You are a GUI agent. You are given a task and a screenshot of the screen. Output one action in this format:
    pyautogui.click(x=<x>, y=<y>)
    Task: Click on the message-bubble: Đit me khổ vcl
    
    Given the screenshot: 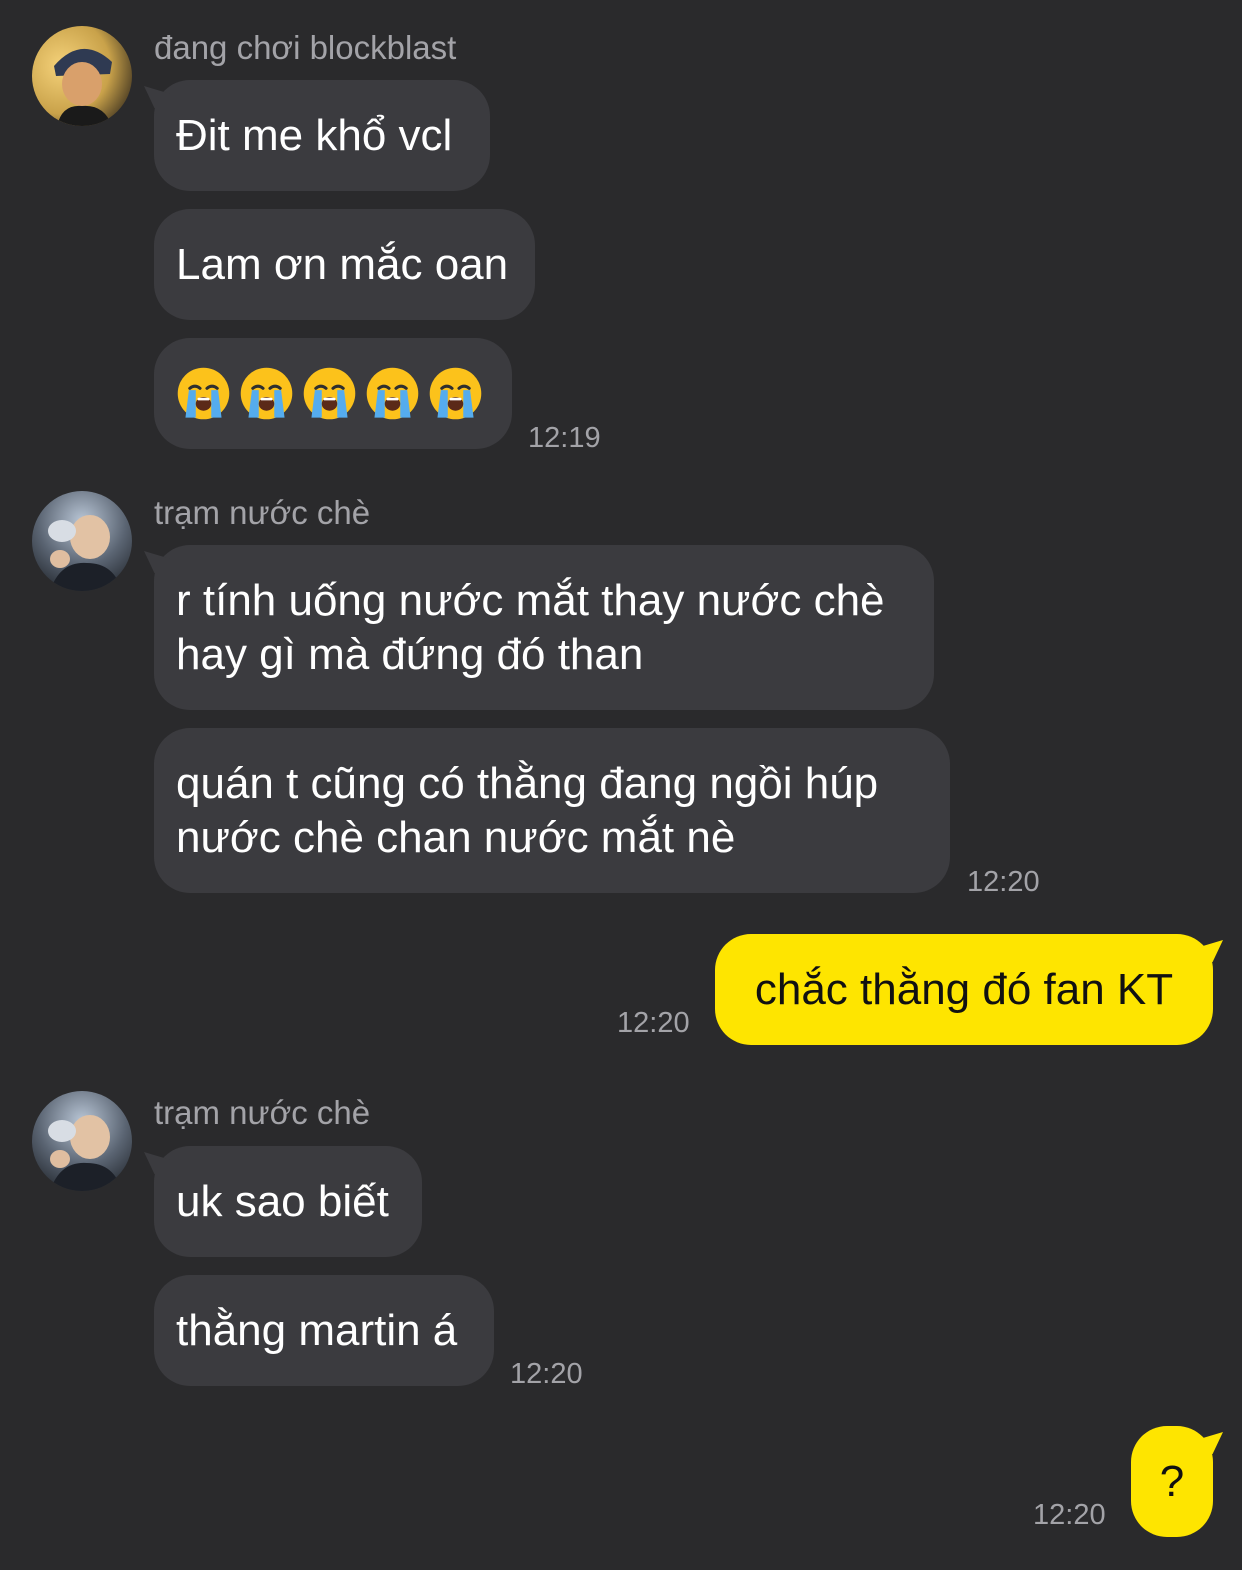 What is the action you would take?
    pyautogui.click(x=322, y=135)
    